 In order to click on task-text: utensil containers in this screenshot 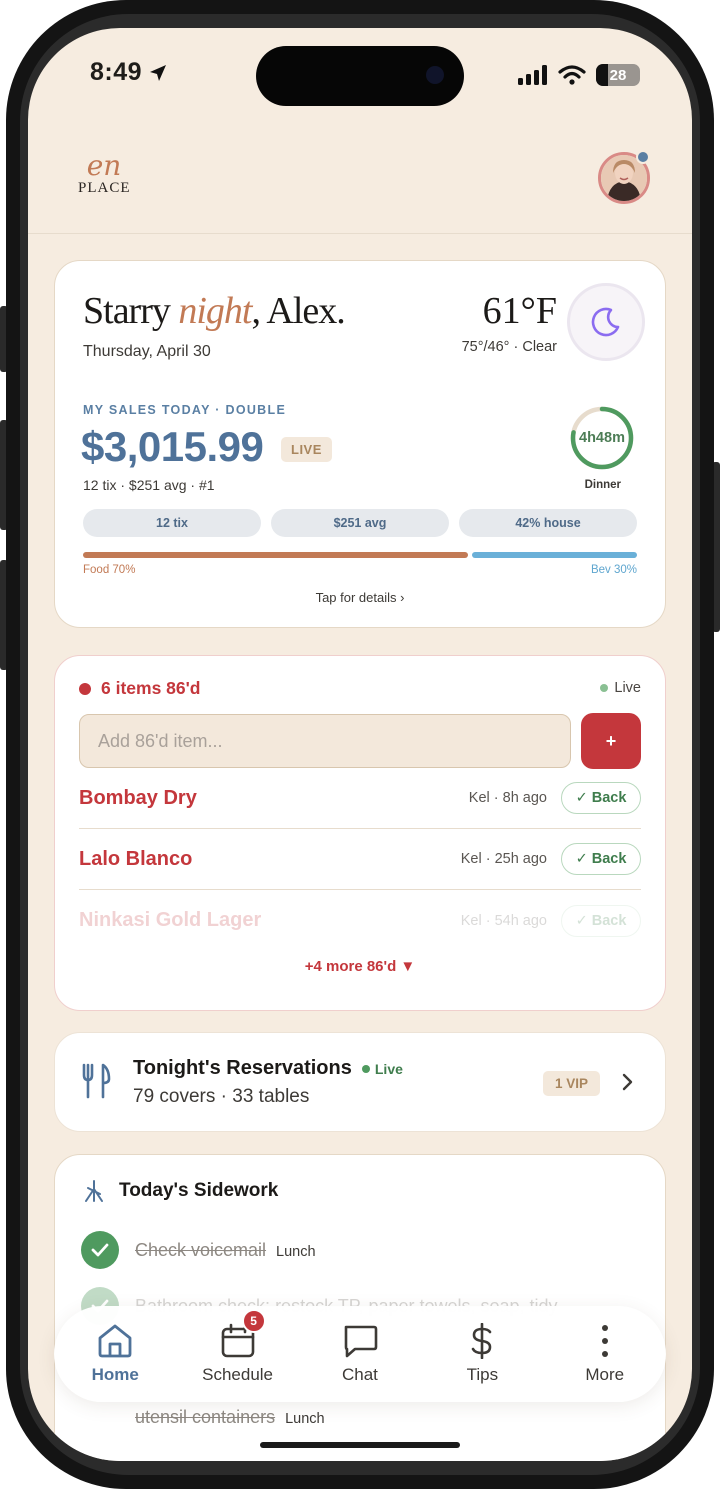, I will do `click(205, 1417)`.